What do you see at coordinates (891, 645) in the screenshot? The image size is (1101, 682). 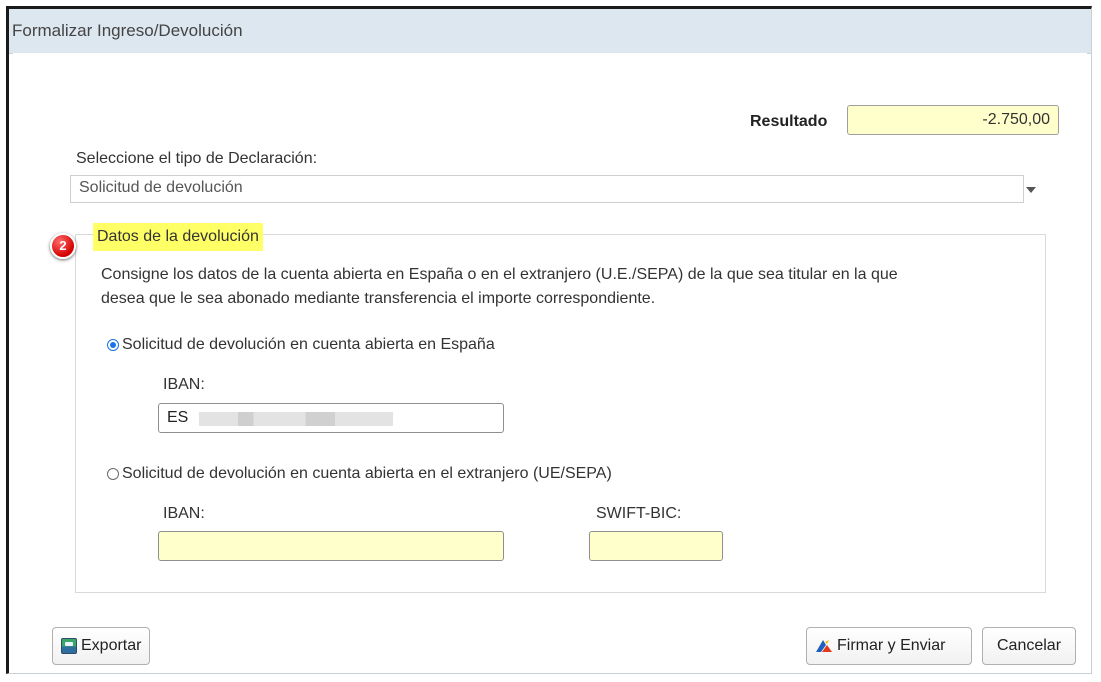 I see `sign-and-send-label: Firmar y Enviar` at bounding box center [891, 645].